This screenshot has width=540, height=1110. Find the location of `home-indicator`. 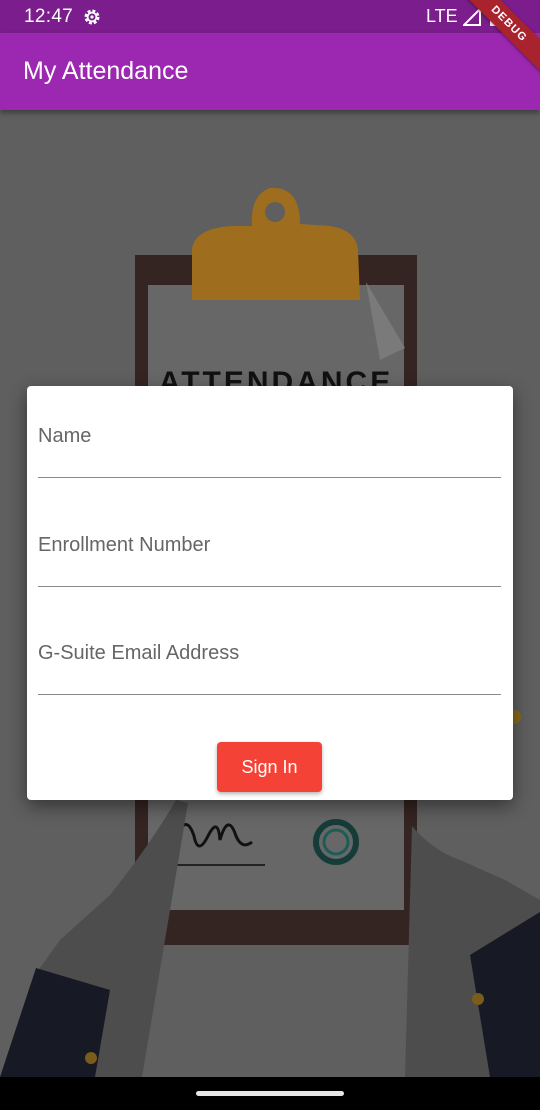

home-indicator is located at coordinates (270, 1093).